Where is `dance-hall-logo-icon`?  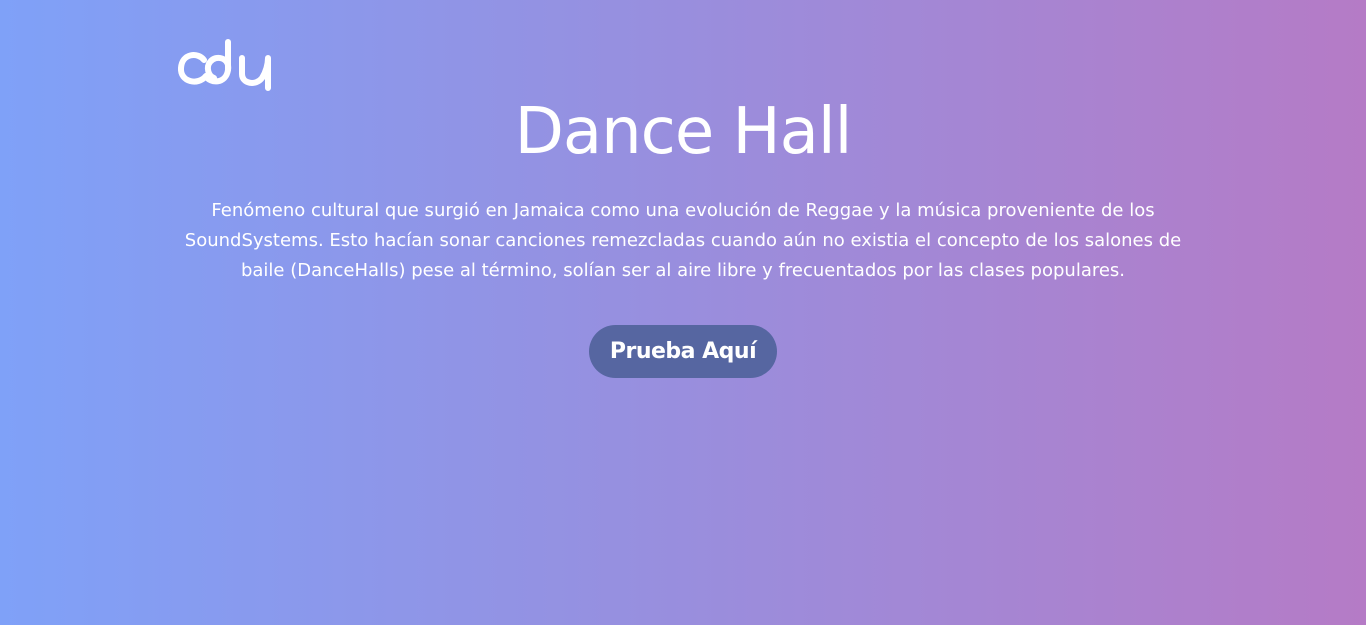 dance-hall-logo-icon is located at coordinates (226, 64).